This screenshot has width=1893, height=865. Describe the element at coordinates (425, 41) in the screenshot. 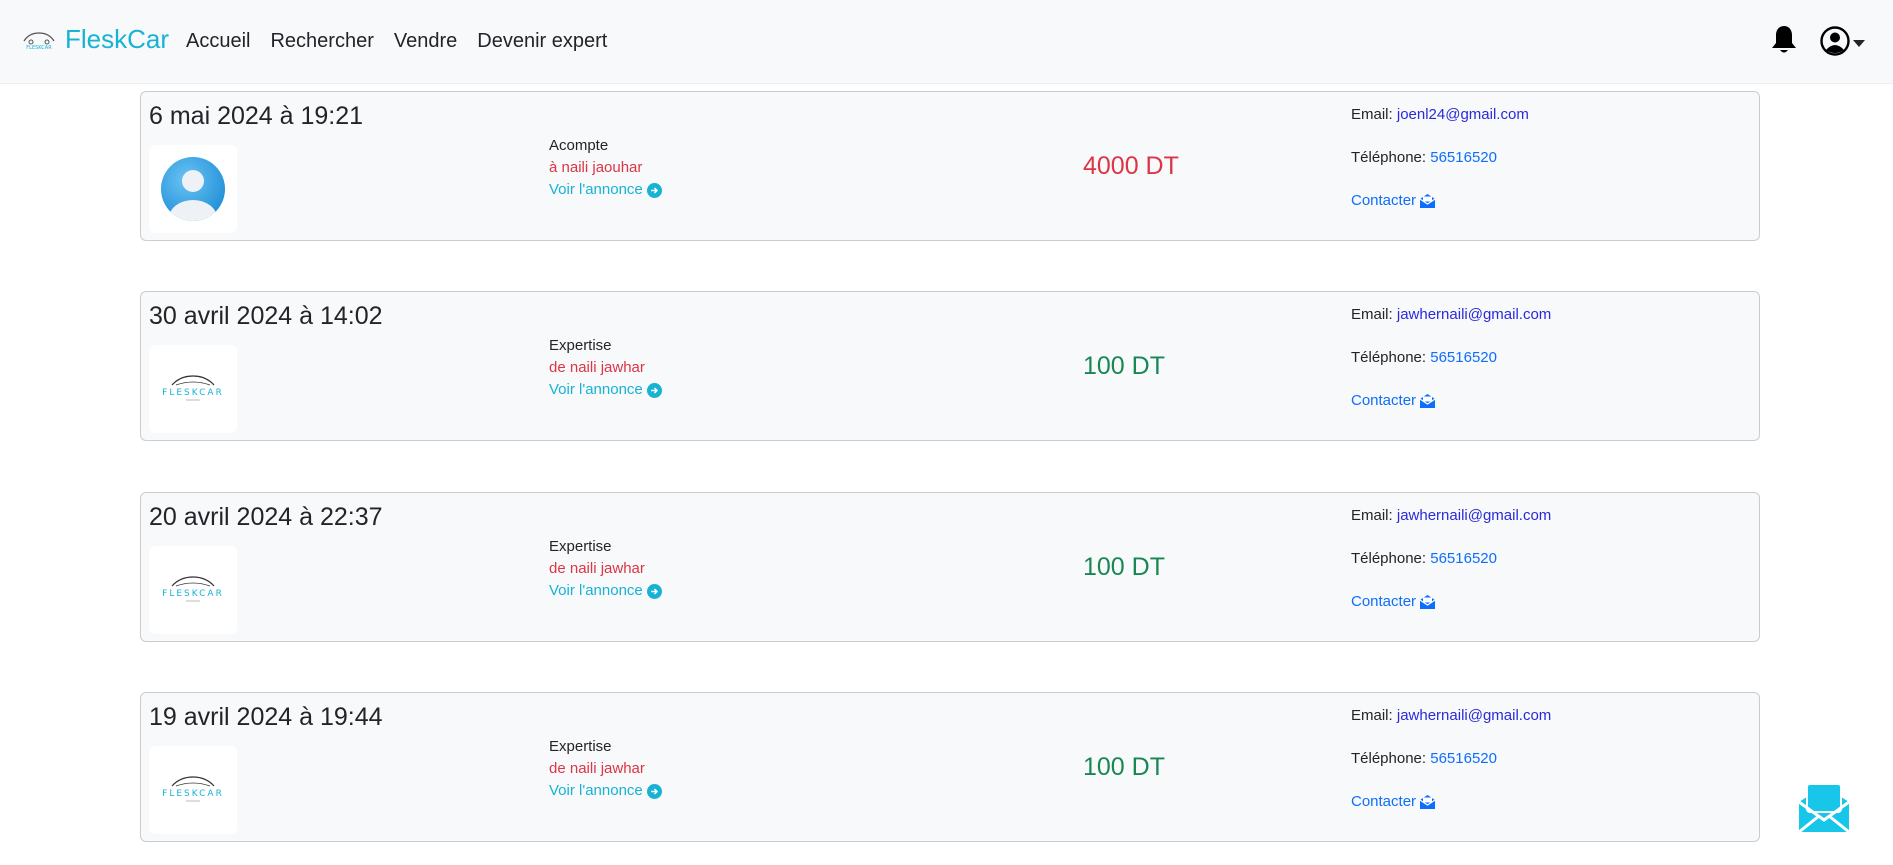

I see `nav-vendre: Vendre` at that location.